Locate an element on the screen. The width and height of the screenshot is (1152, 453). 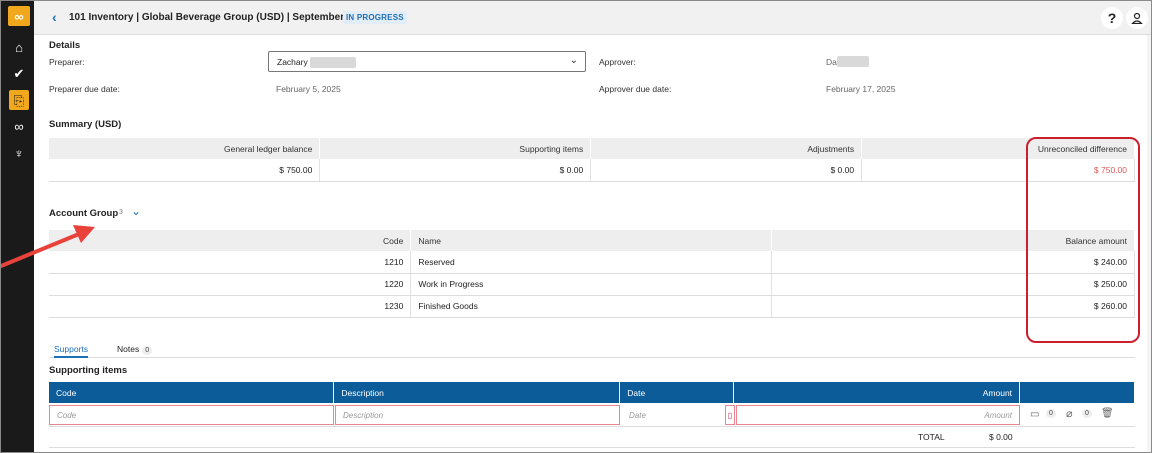
attachment-count-badge: 0 is located at coordinates (1087, 413).